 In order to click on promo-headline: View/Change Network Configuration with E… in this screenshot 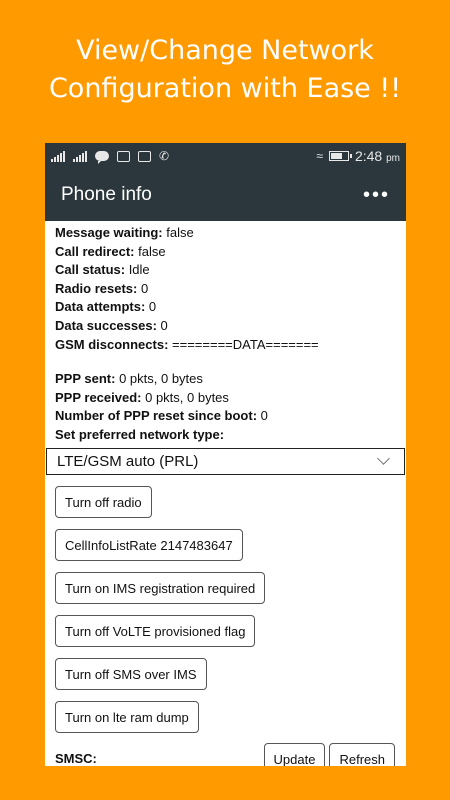, I will do `click(225, 70)`.